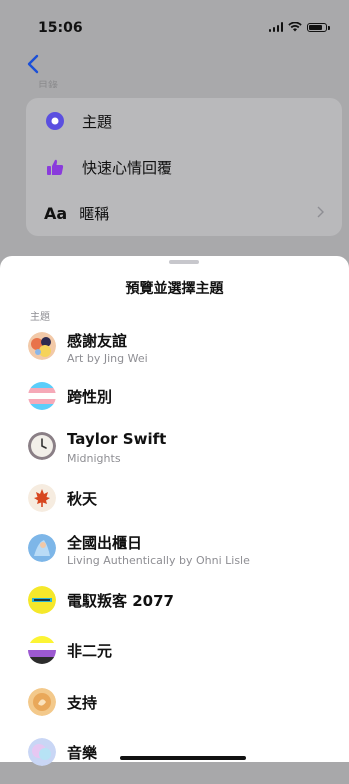 The width and height of the screenshot is (349, 784). Describe the element at coordinates (275, 27) in the screenshot. I see `cellular-signal-icon` at that location.